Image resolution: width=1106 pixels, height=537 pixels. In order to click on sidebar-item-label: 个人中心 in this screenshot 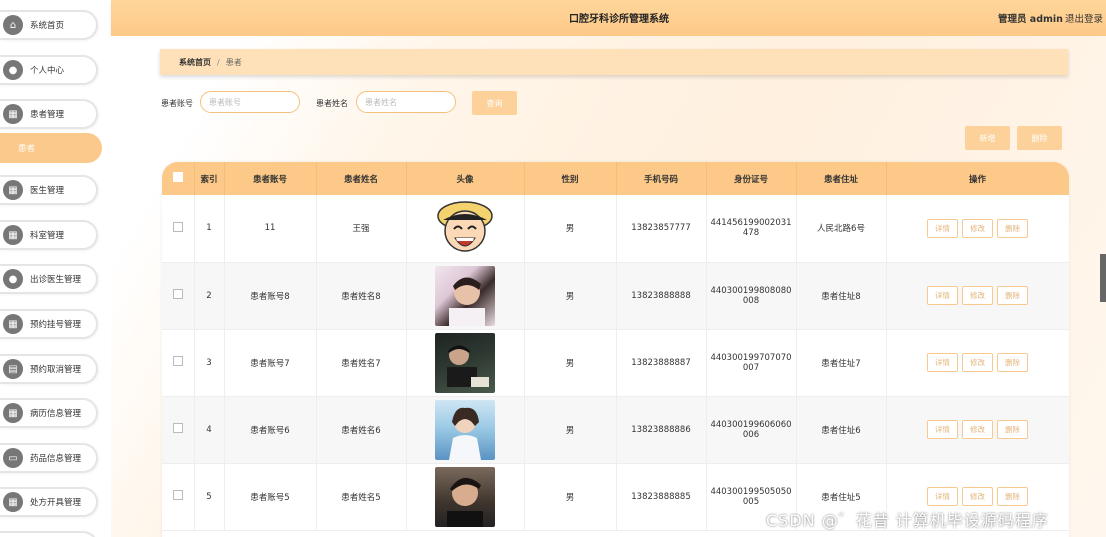, I will do `click(47, 71)`.